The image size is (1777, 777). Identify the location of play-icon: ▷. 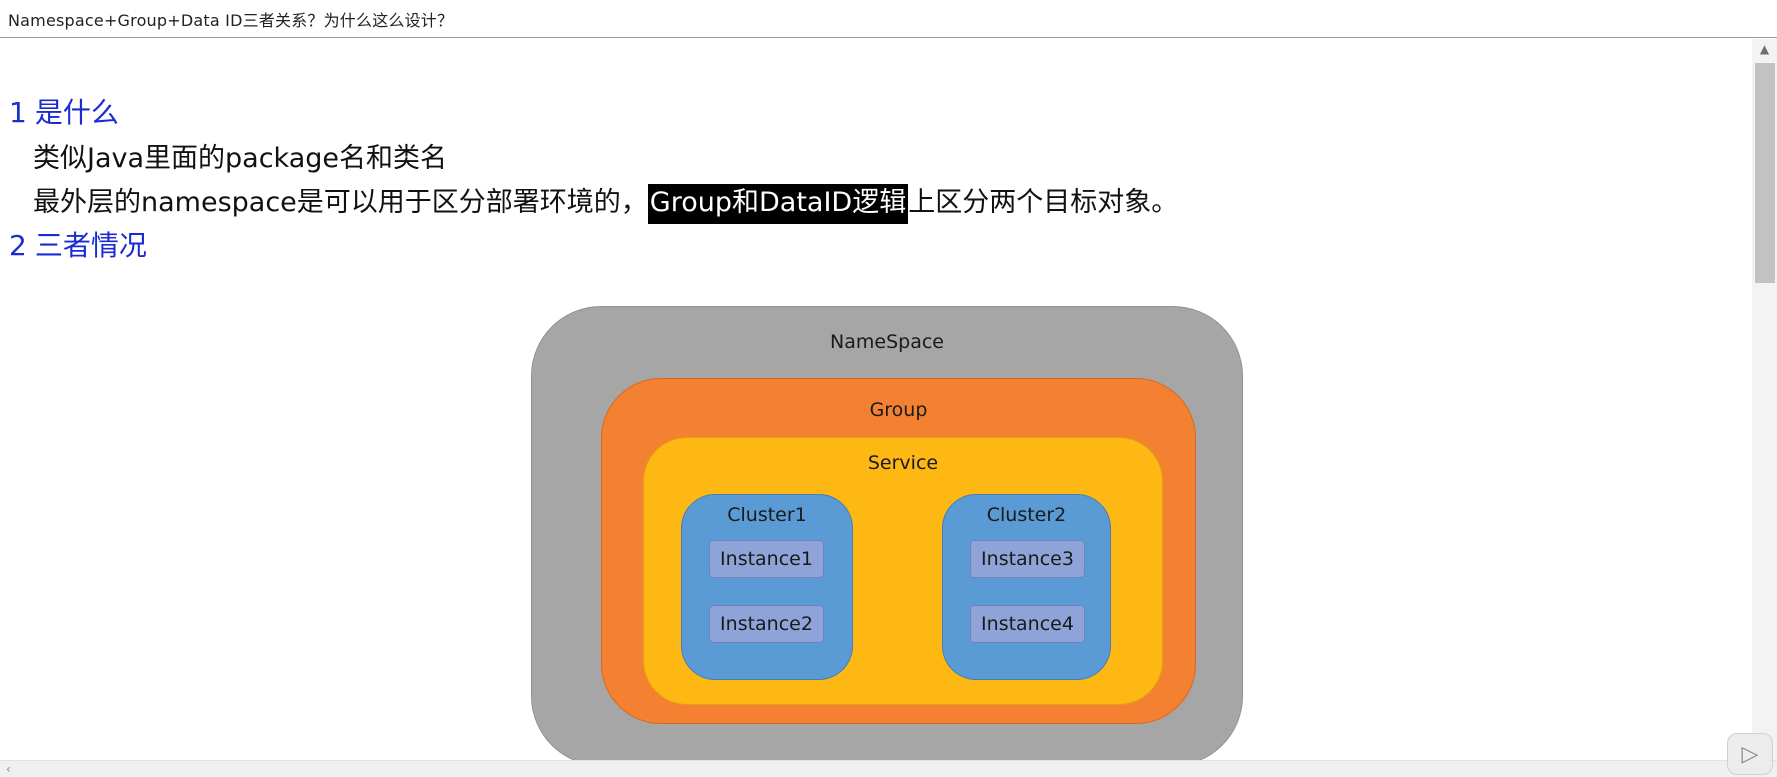
(1750, 754).